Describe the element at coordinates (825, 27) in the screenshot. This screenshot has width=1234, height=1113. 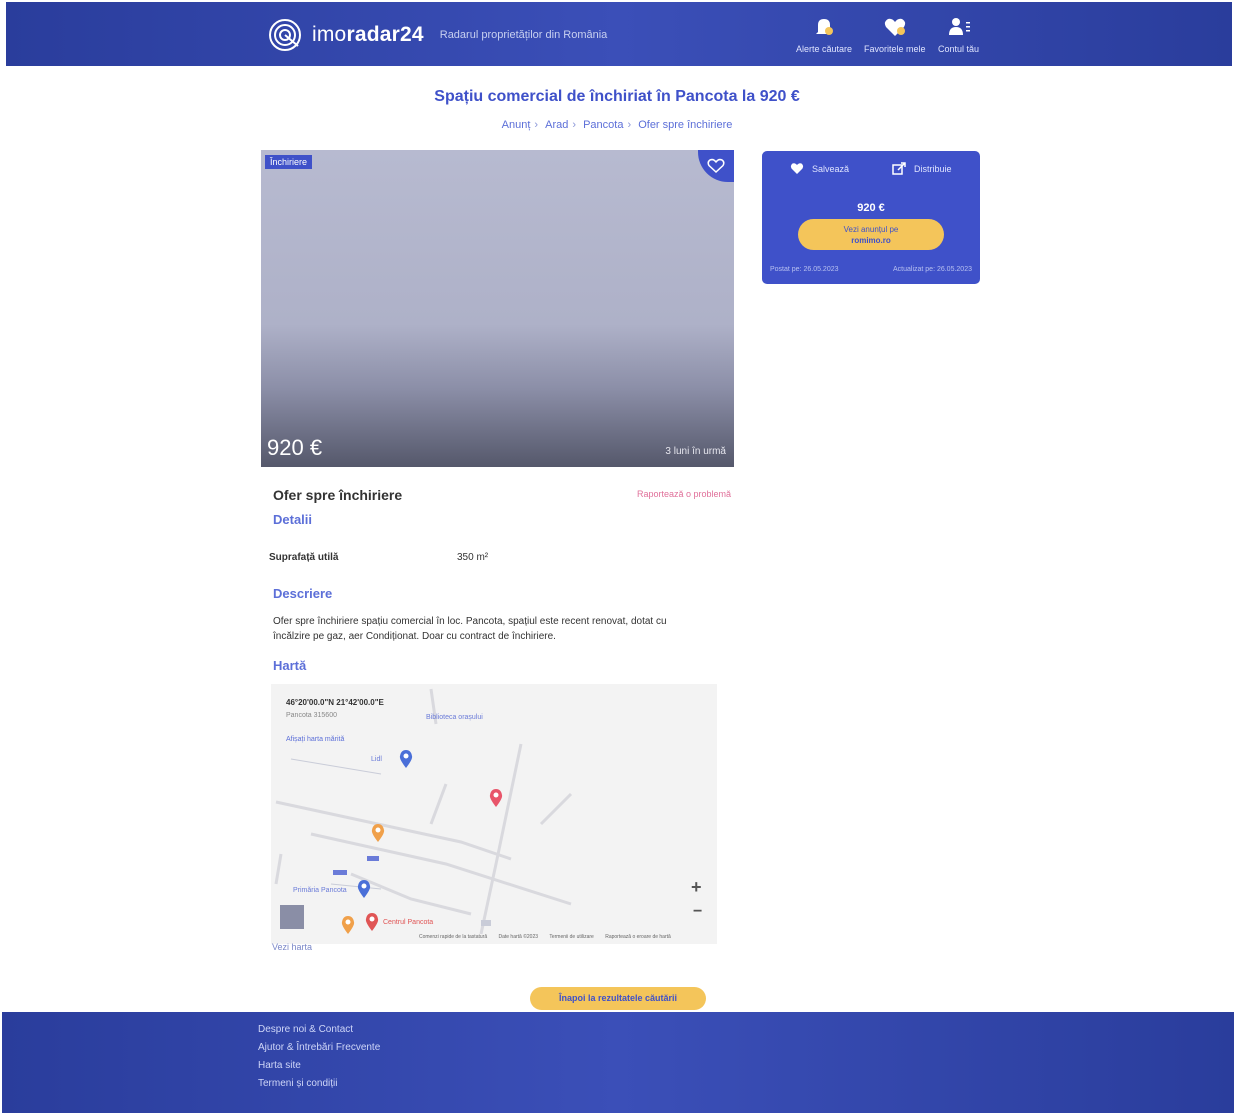
I see `bell-icon` at that location.